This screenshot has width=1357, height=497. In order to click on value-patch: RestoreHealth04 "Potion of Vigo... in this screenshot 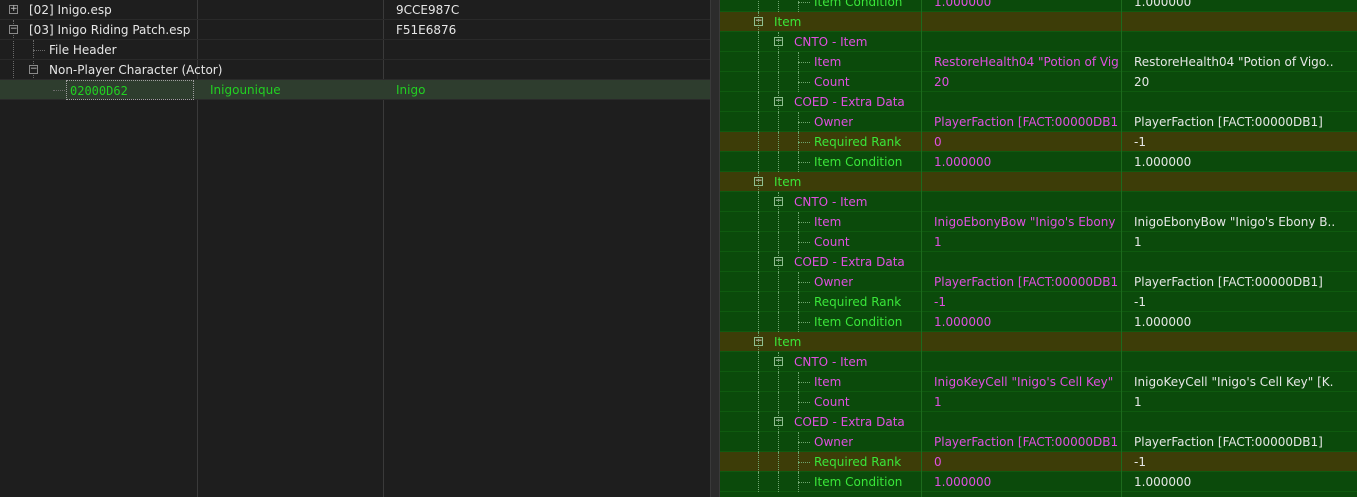, I will do `click(1026, 62)`.